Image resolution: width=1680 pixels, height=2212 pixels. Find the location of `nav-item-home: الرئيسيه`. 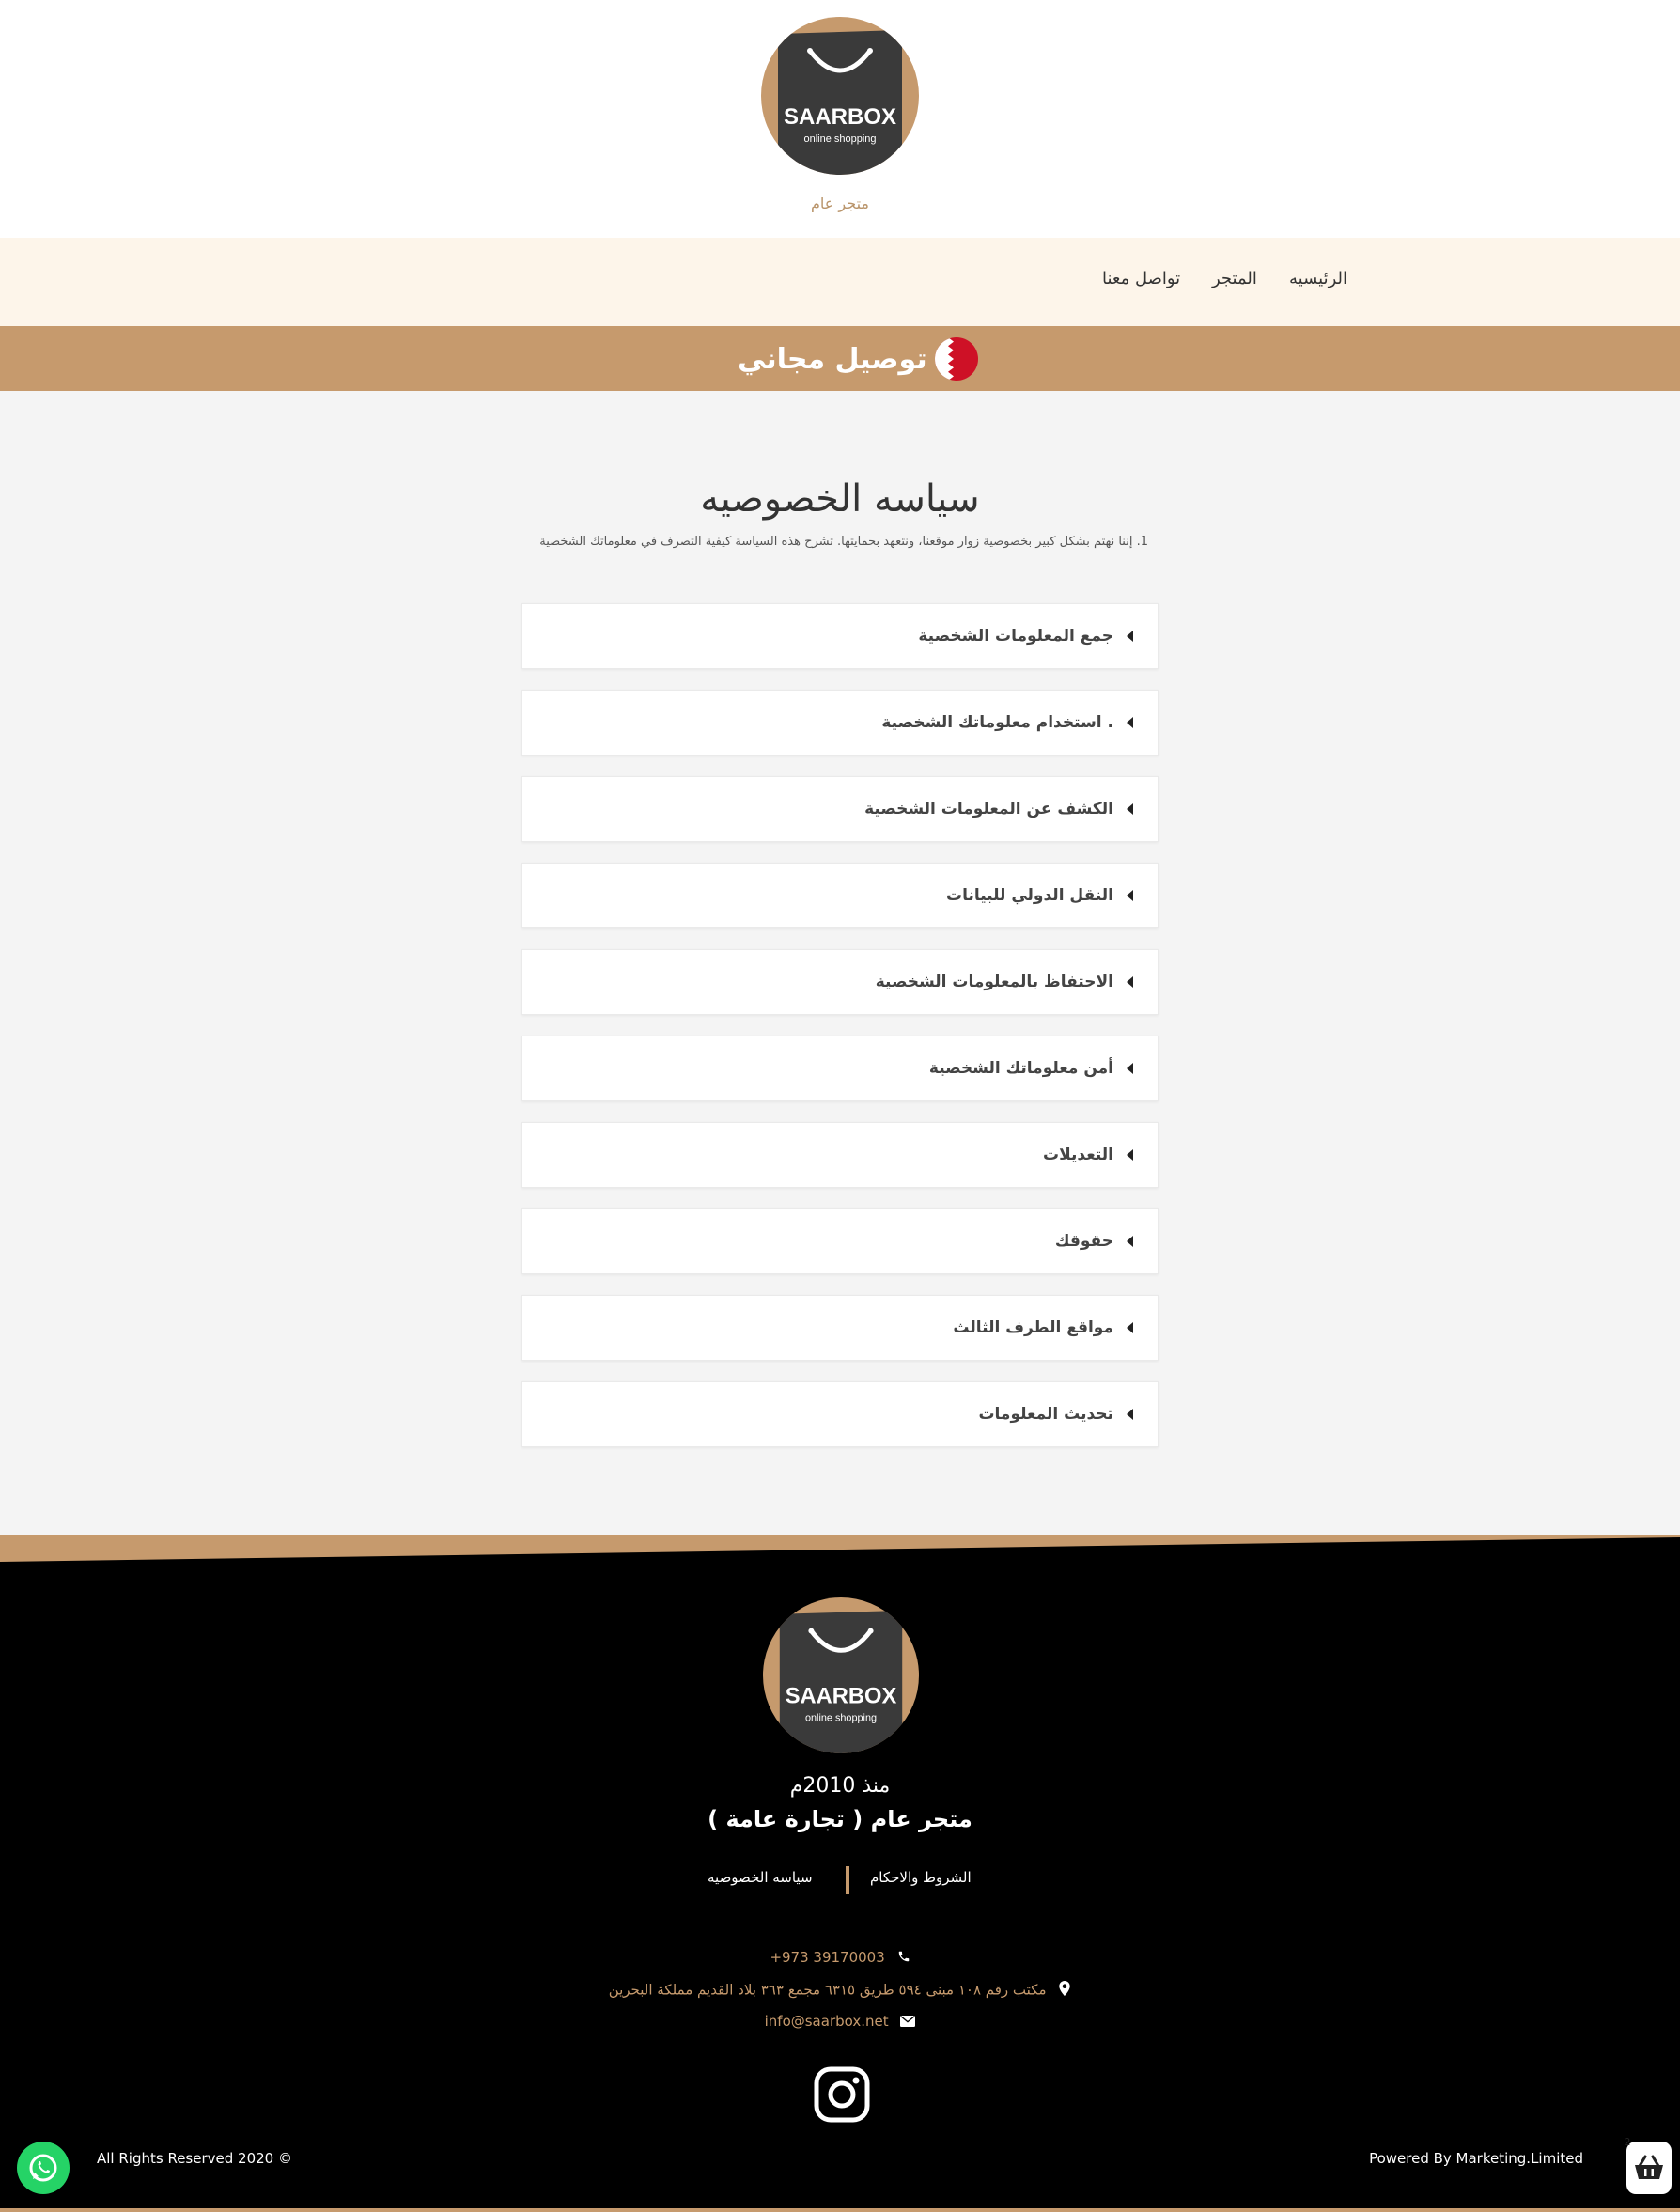

nav-item-home: الرئيسيه is located at coordinates (1318, 278).